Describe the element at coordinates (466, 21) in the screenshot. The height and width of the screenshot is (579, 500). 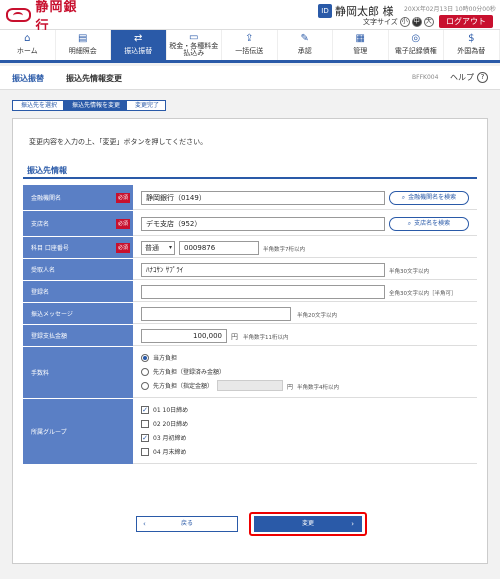
I see `logout-button: ログアウト` at that location.